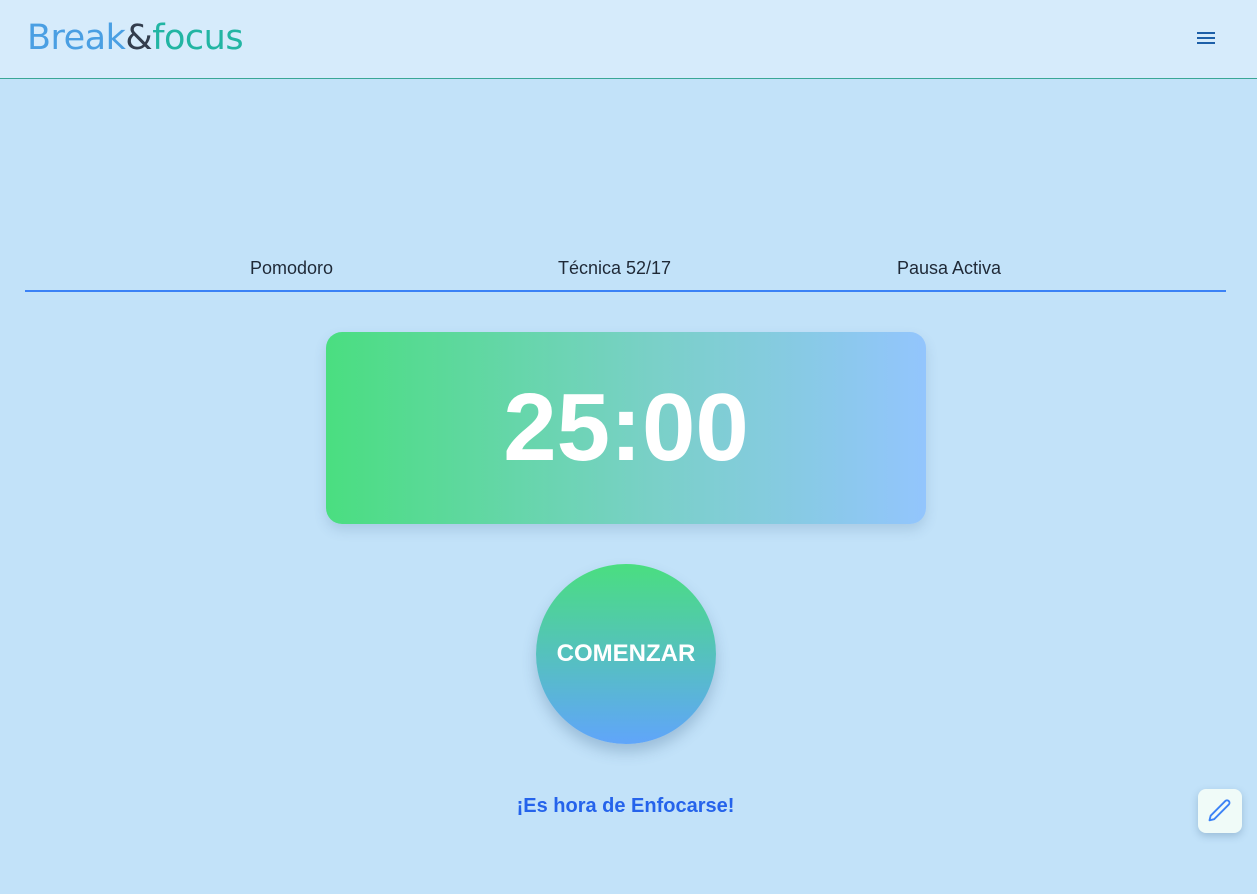 This screenshot has width=1257, height=894. What do you see at coordinates (626, 654) in the screenshot?
I see `start-button: COMENZAR` at bounding box center [626, 654].